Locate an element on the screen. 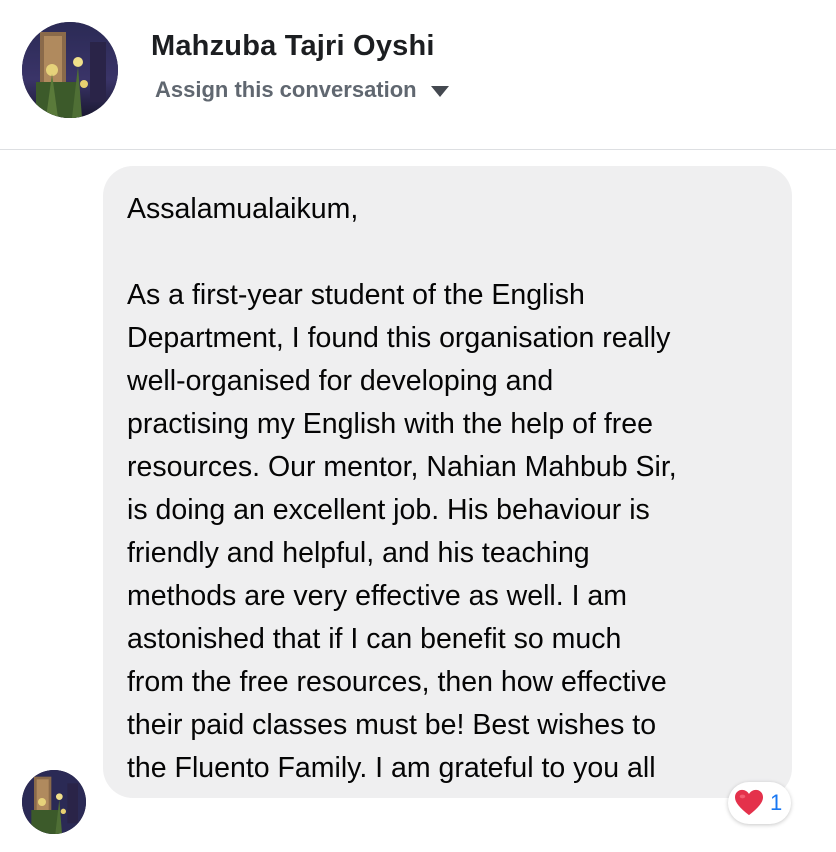 The height and width of the screenshot is (852, 836). message-line: well-organised for developing and is located at coordinates (340, 381).